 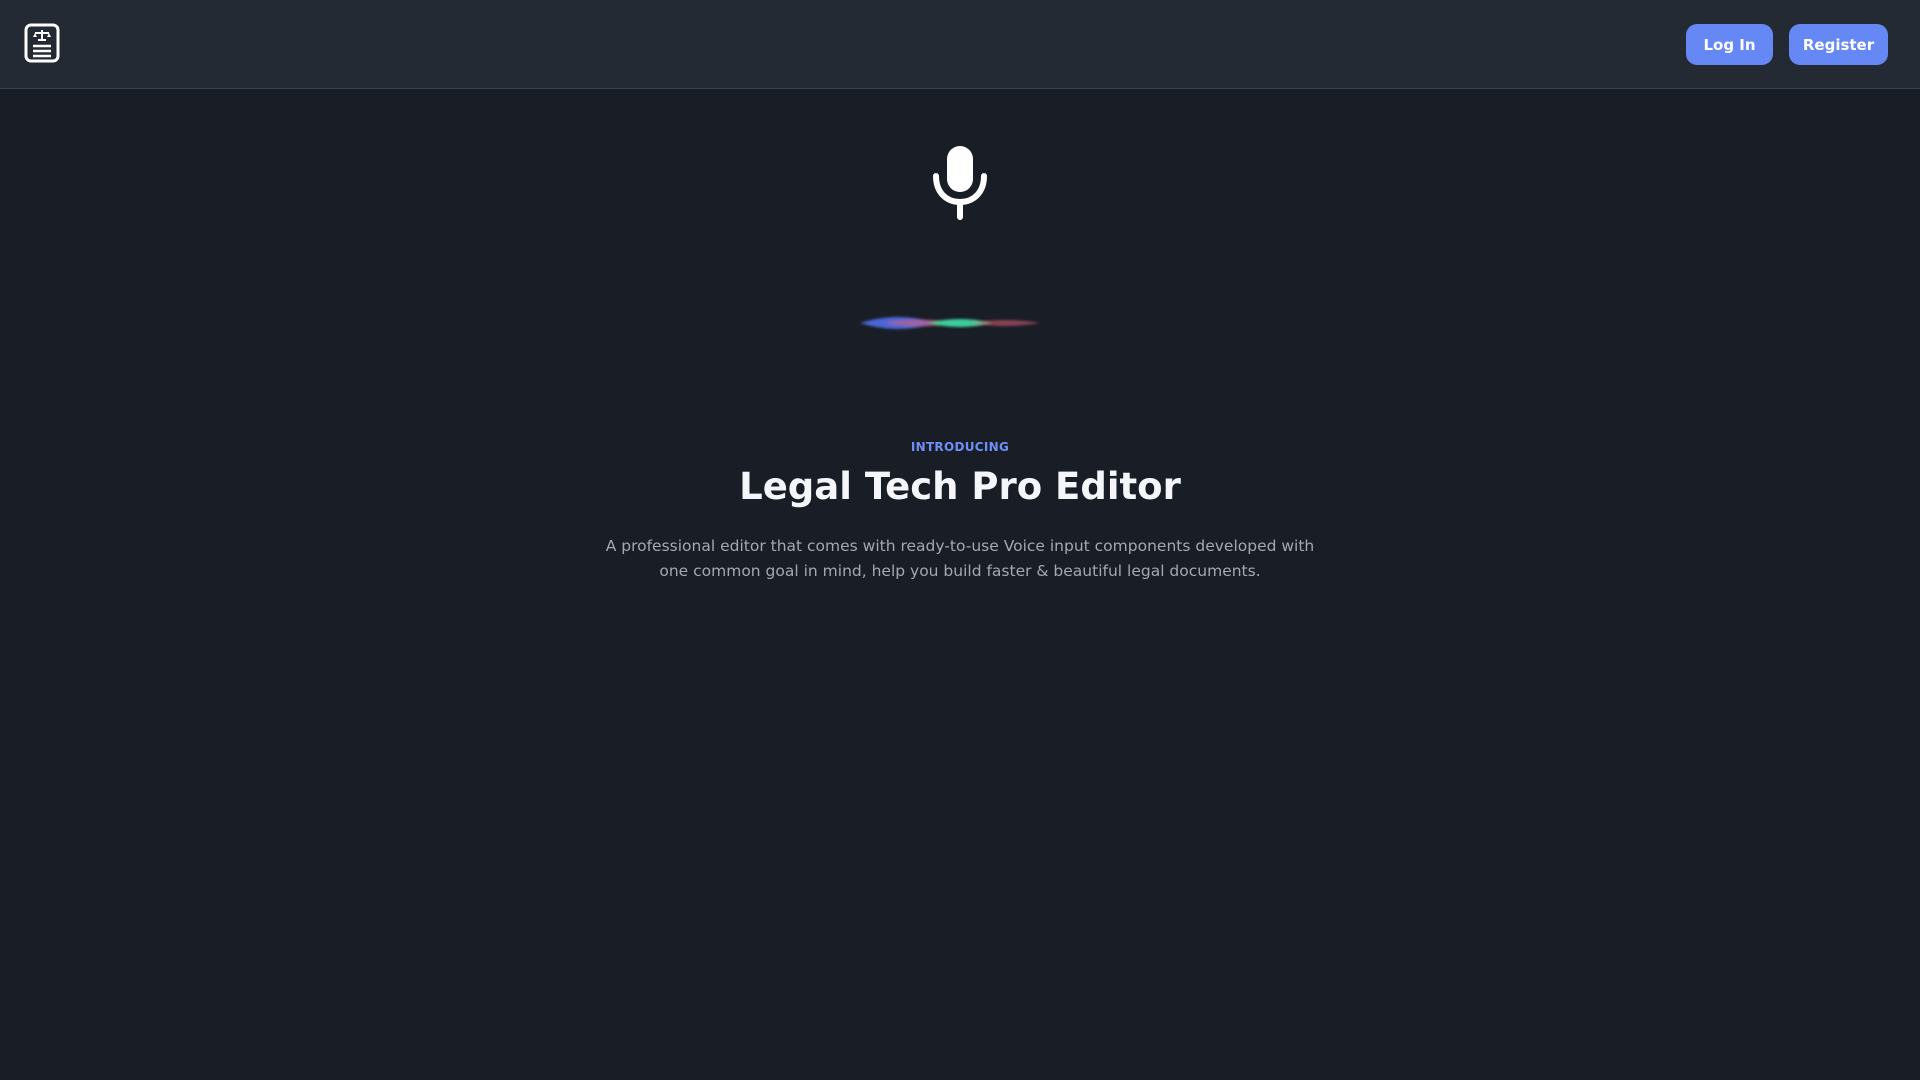 I want to click on top-navigation-bar: Log In Register, so click(x=960, y=44).